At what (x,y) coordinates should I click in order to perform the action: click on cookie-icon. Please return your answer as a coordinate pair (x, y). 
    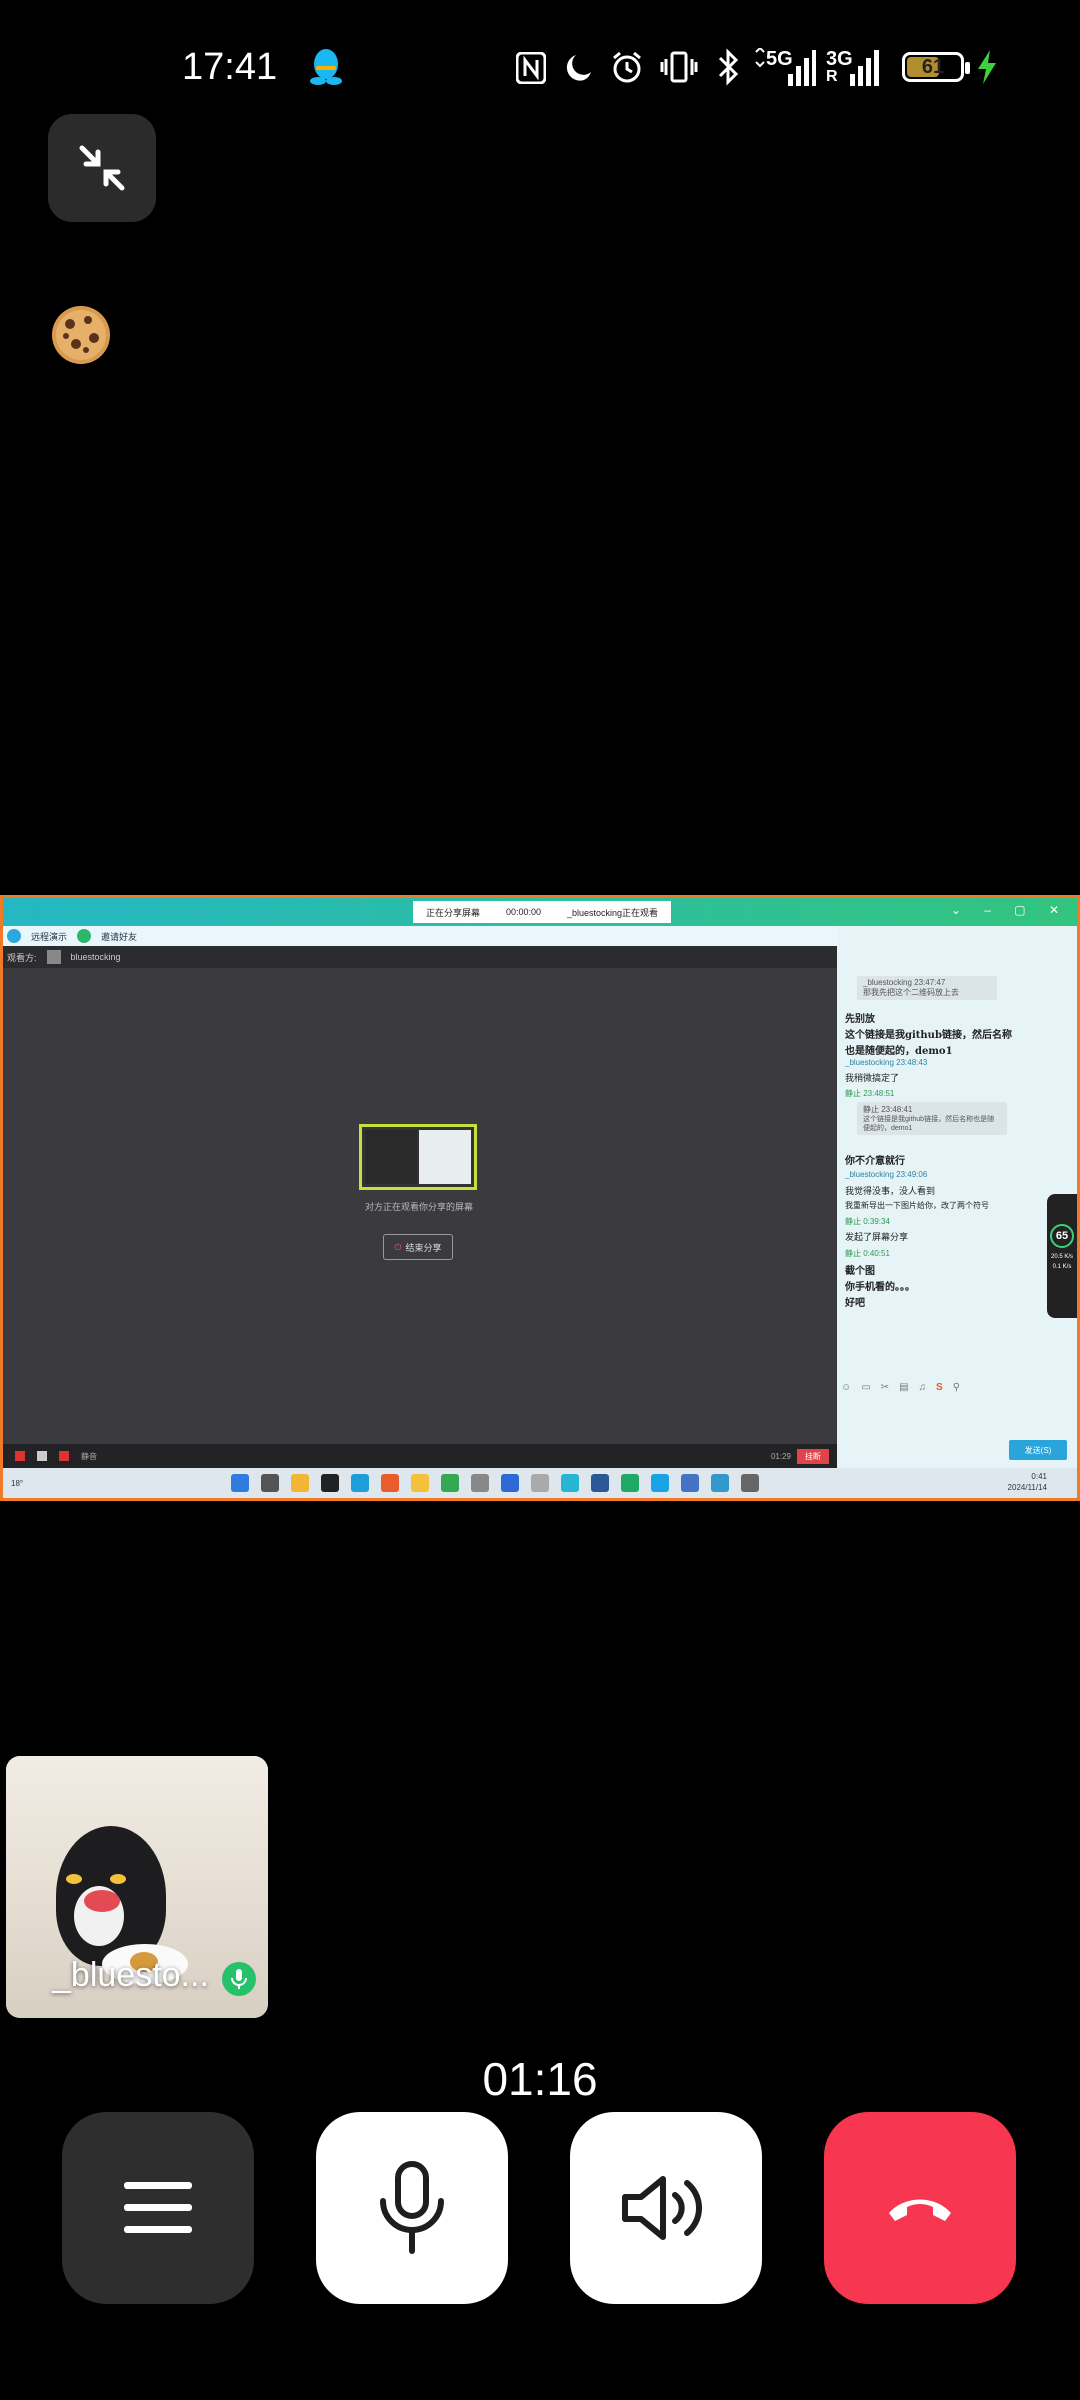
    Looking at the image, I should click on (81, 335).